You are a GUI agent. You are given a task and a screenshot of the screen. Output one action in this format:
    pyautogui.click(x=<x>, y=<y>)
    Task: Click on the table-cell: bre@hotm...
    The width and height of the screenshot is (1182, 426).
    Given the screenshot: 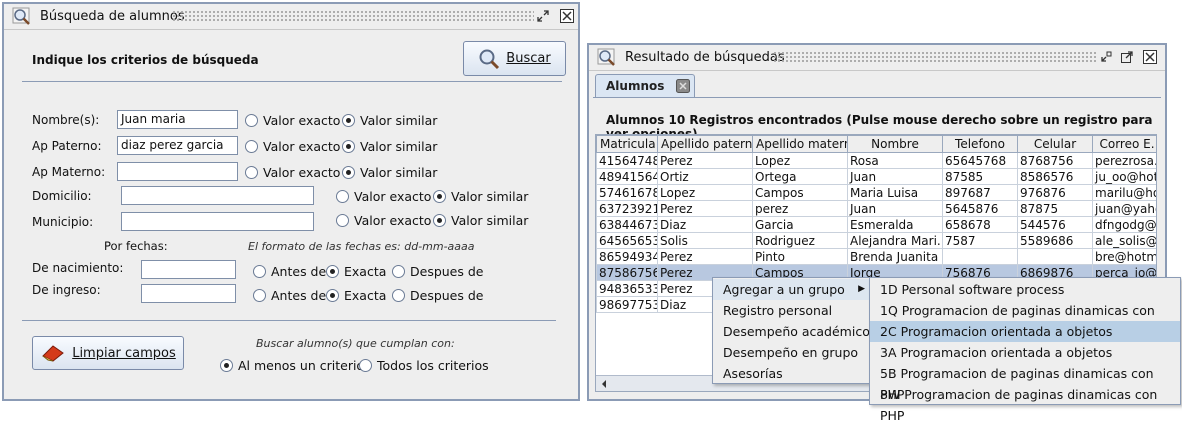 What is the action you would take?
    pyautogui.click(x=1124, y=256)
    